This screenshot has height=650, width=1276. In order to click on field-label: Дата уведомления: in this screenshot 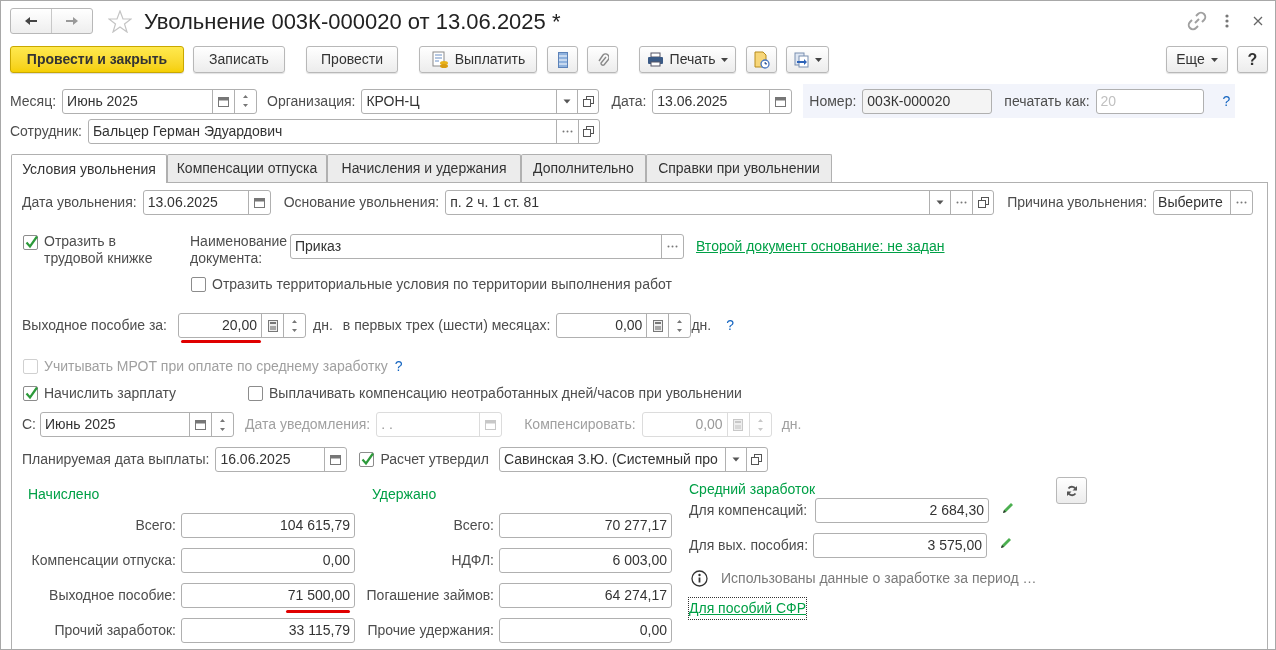, I will do `click(308, 424)`.